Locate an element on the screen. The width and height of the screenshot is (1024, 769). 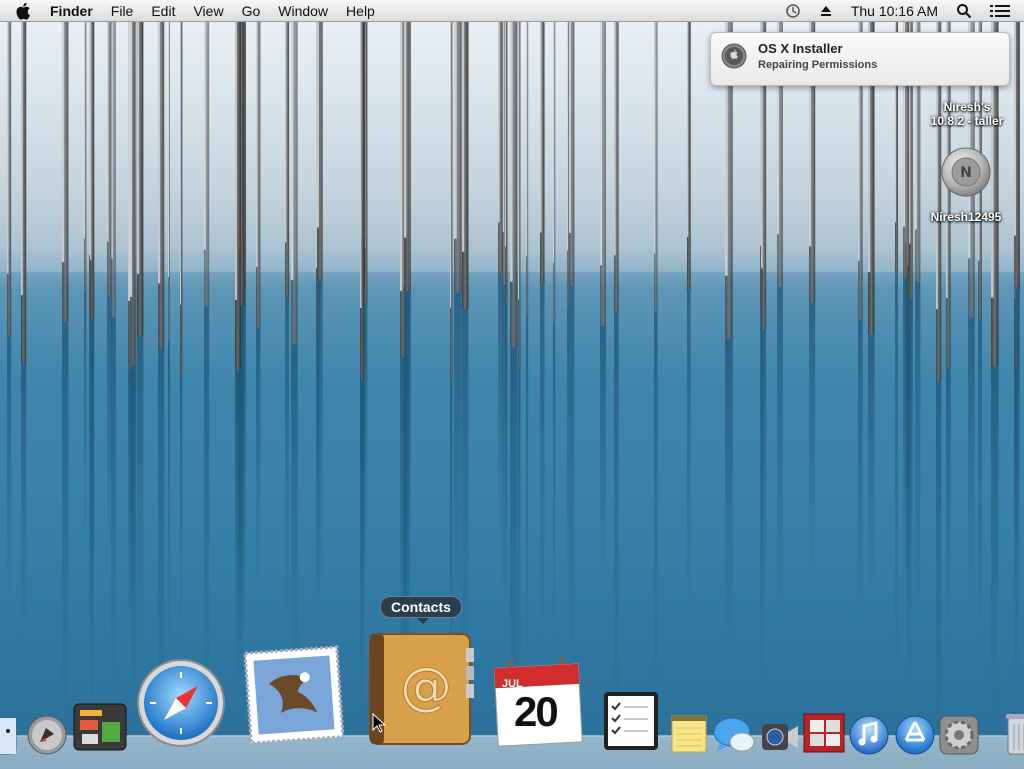
time-machine-icon is located at coordinates (793, 11).